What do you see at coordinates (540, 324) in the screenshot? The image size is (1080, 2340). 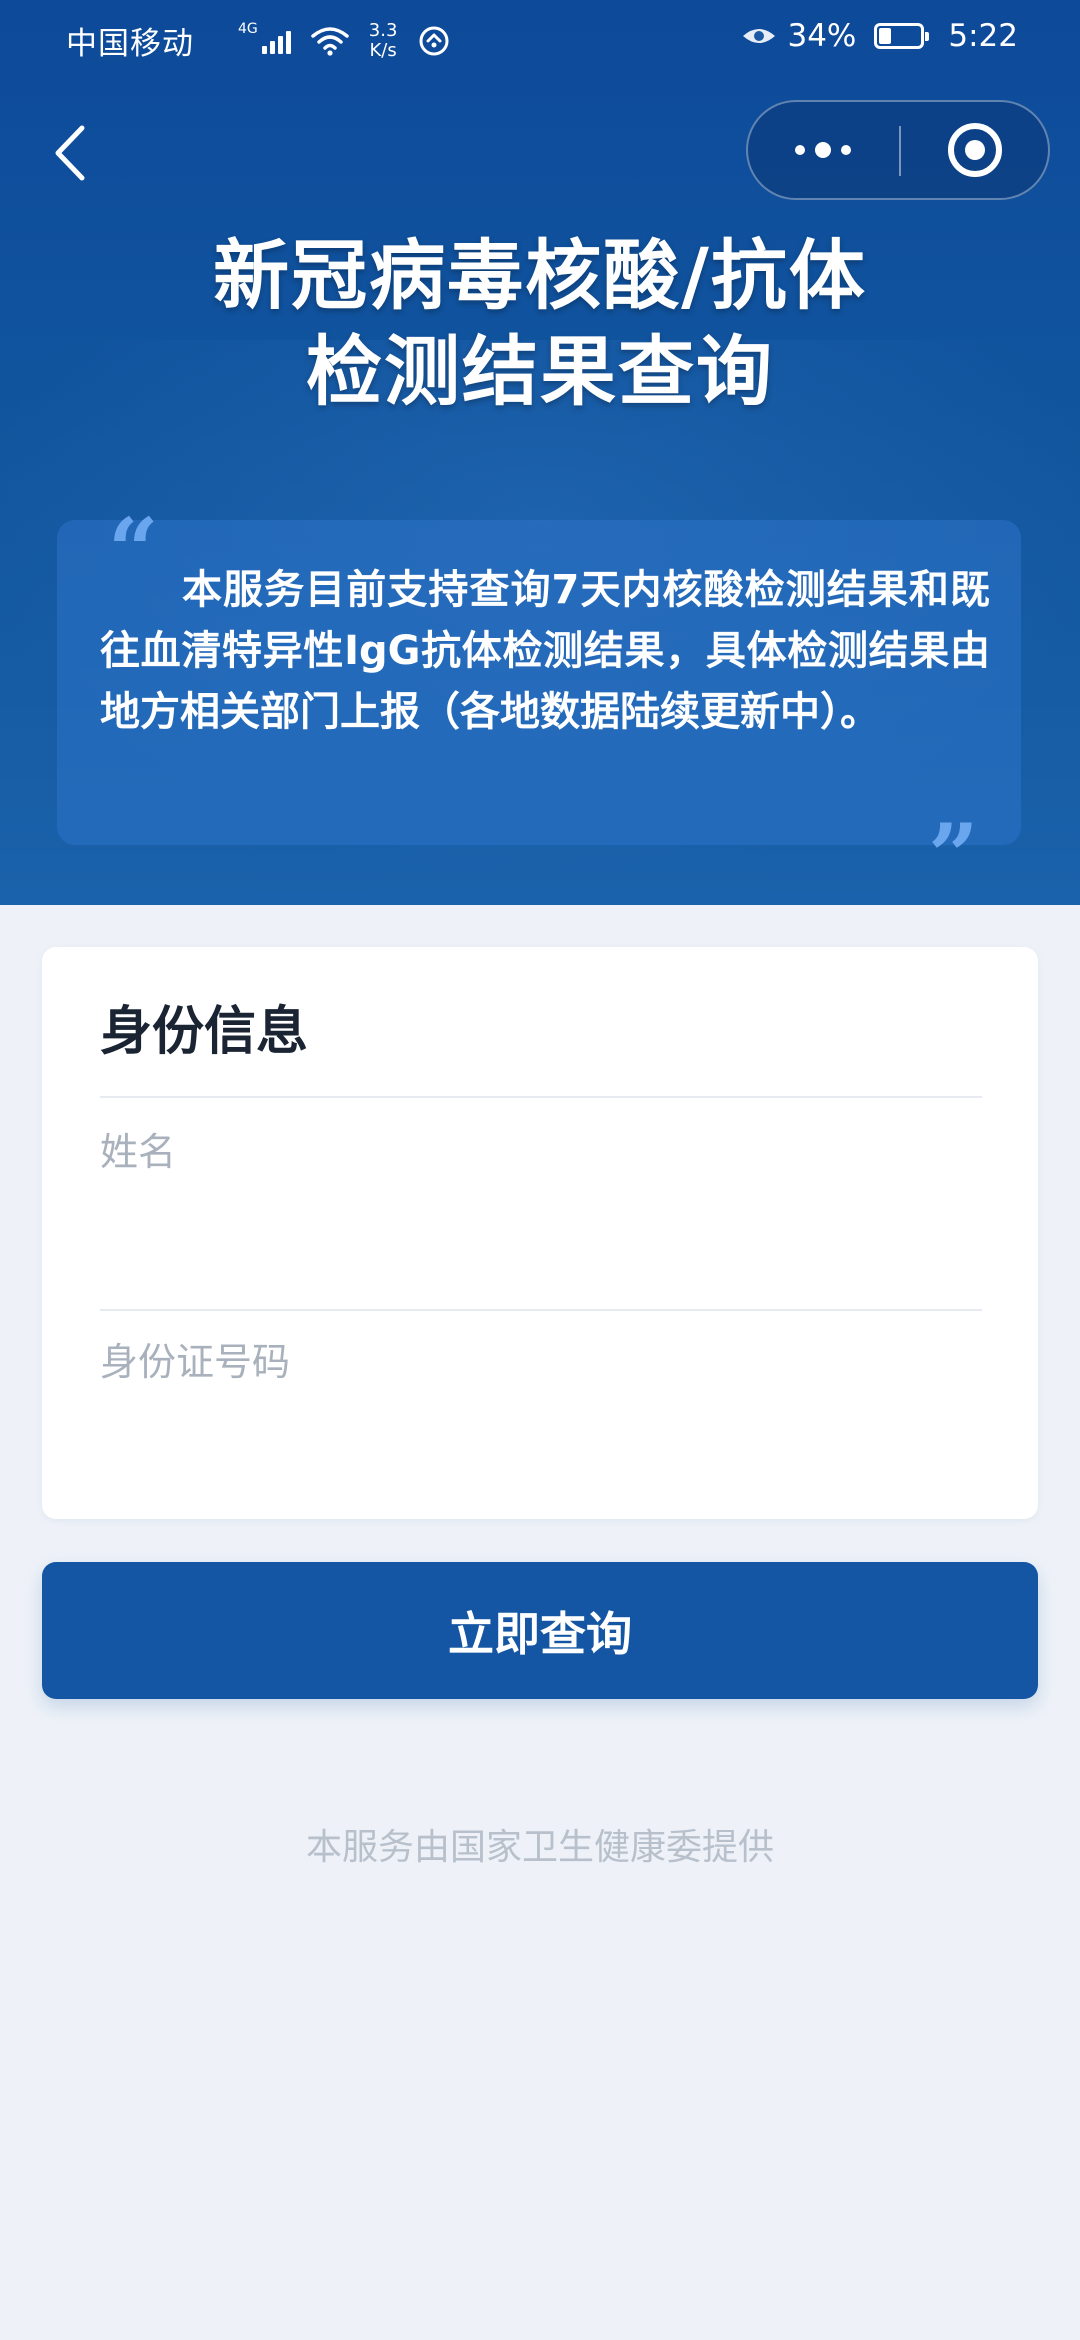 I see `page-title: 新冠病毒核酸/抗体 检测结果查询` at bounding box center [540, 324].